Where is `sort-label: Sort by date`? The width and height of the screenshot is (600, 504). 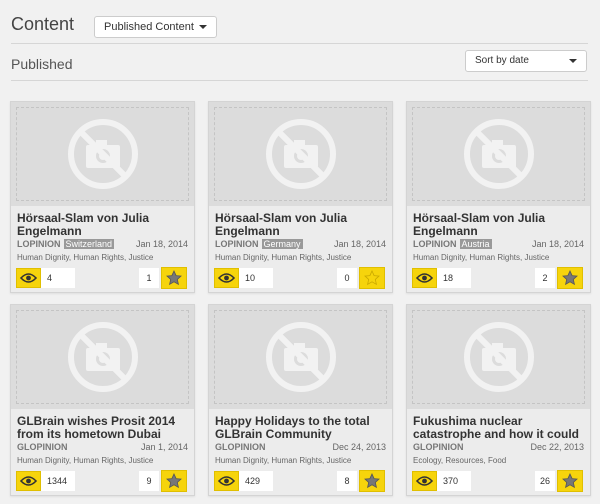
sort-label: Sort by date is located at coordinates (502, 60).